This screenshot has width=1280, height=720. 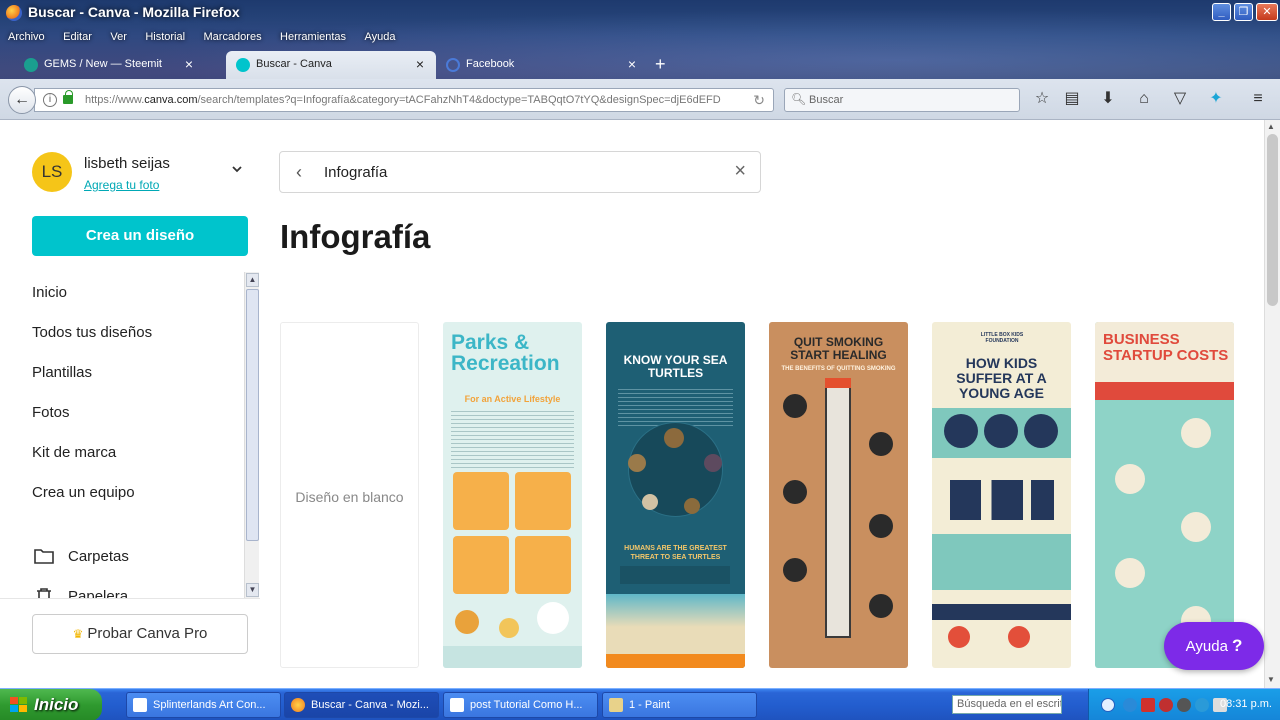 I want to click on footer-band, so click(x=512, y=657).